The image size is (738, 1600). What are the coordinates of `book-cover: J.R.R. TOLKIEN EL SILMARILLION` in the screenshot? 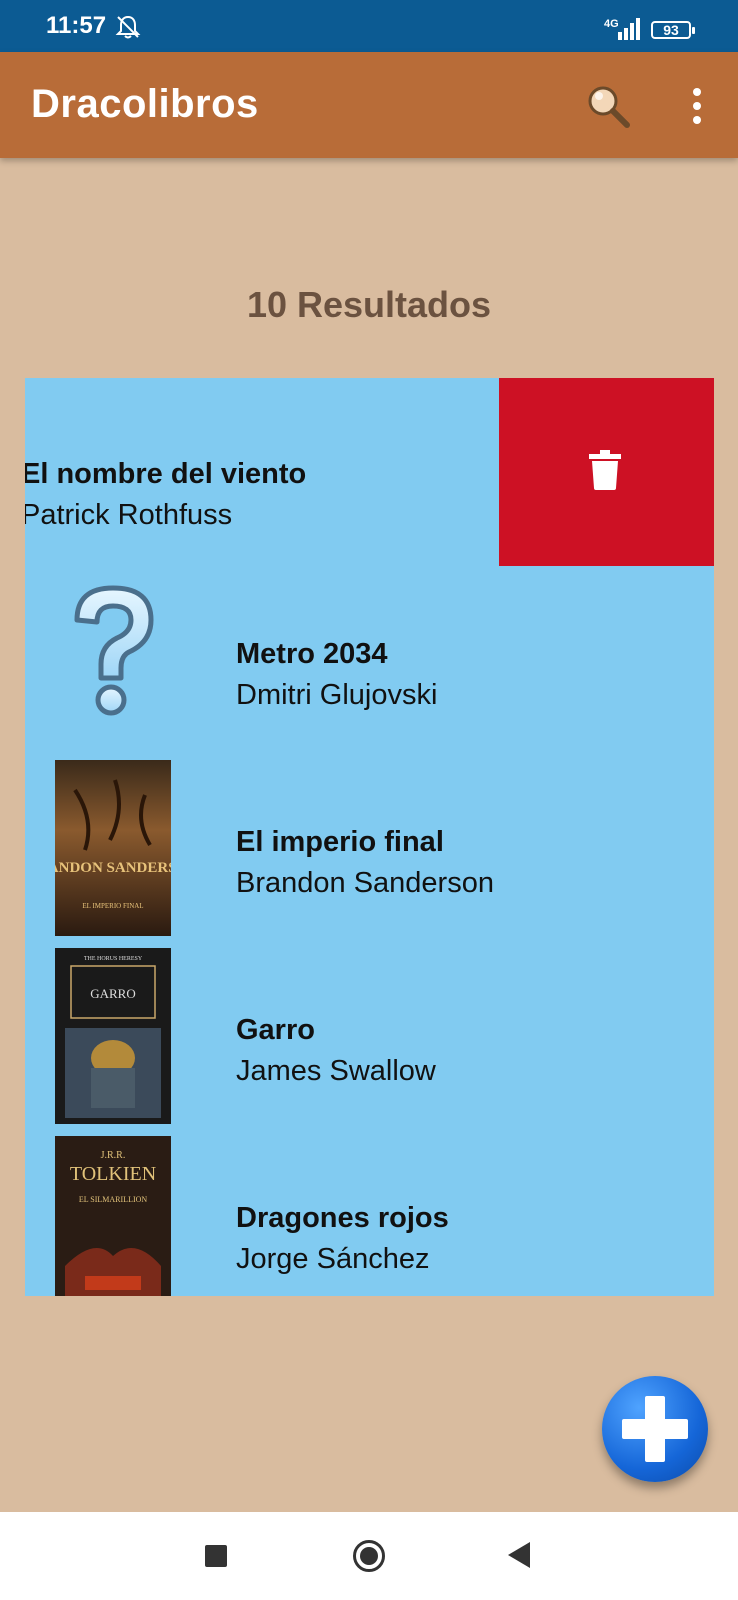 It's located at (113, 1216).